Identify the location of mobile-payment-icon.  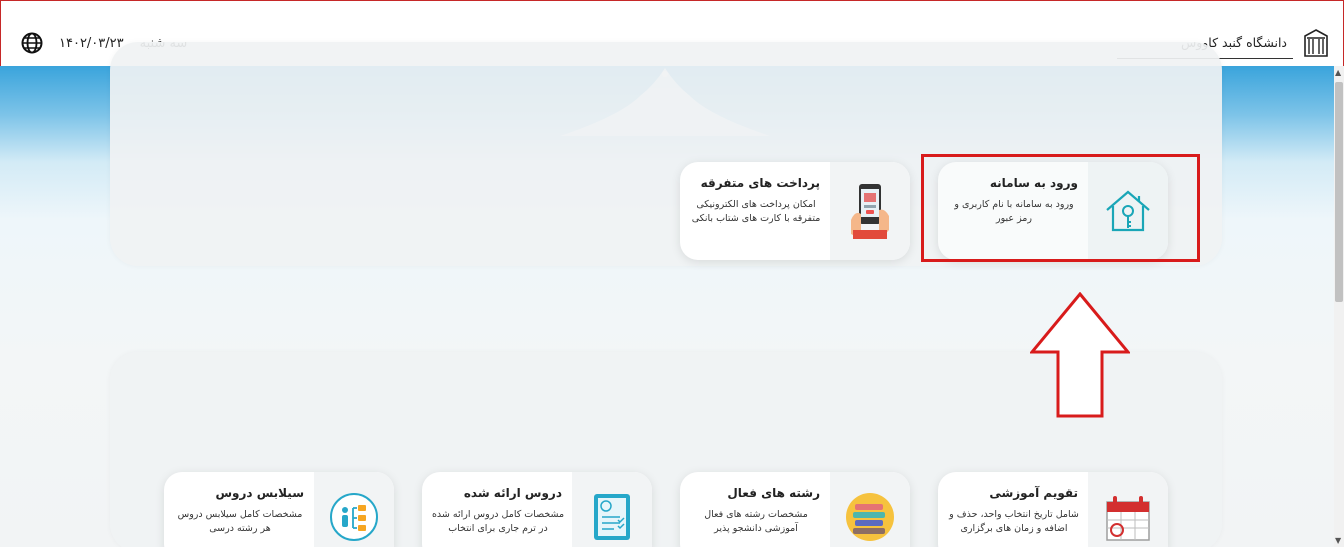
(870, 211).